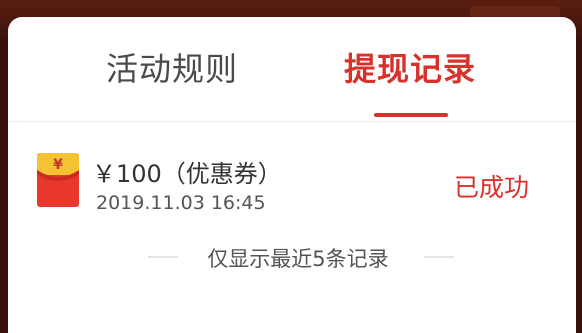 This screenshot has width=582, height=333. Describe the element at coordinates (172, 69) in the screenshot. I see `tab-activity-rules: 活动规则` at that location.